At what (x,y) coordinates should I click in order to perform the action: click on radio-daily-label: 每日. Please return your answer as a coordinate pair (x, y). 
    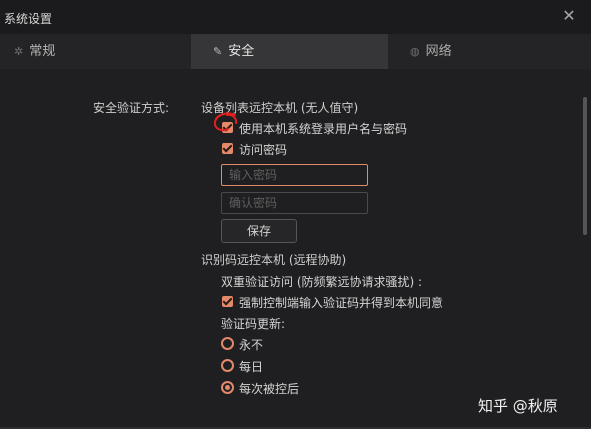
    Looking at the image, I should click on (251, 367).